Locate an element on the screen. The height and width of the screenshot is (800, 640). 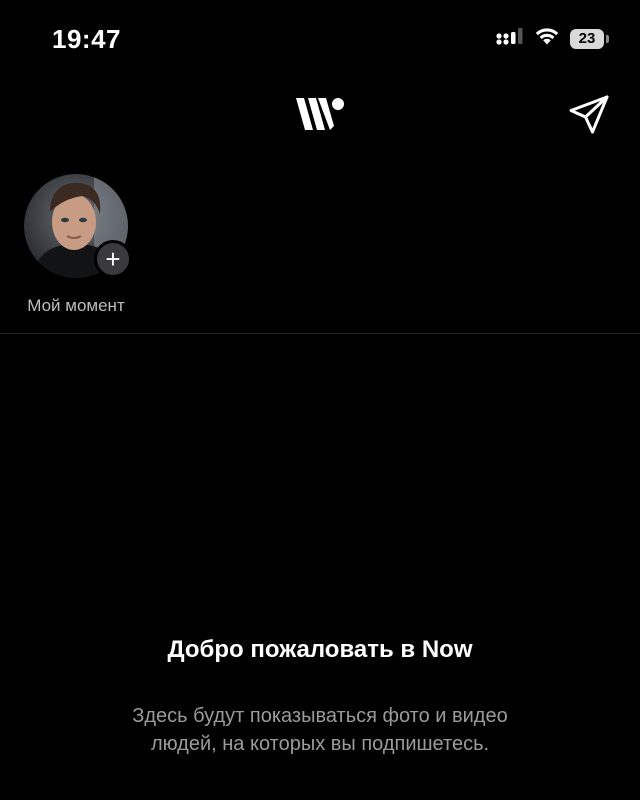
cellular-signal-icon is located at coordinates (510, 38).